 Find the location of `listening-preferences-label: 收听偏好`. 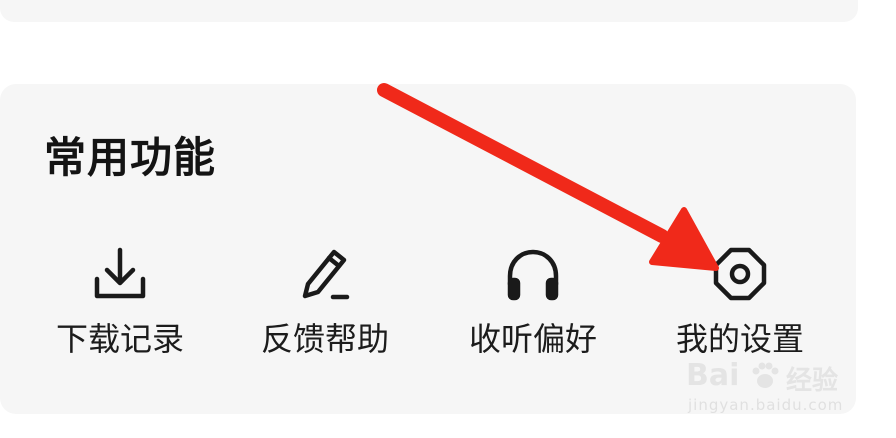

listening-preferences-label: 收听偏好 is located at coordinates (532, 339).